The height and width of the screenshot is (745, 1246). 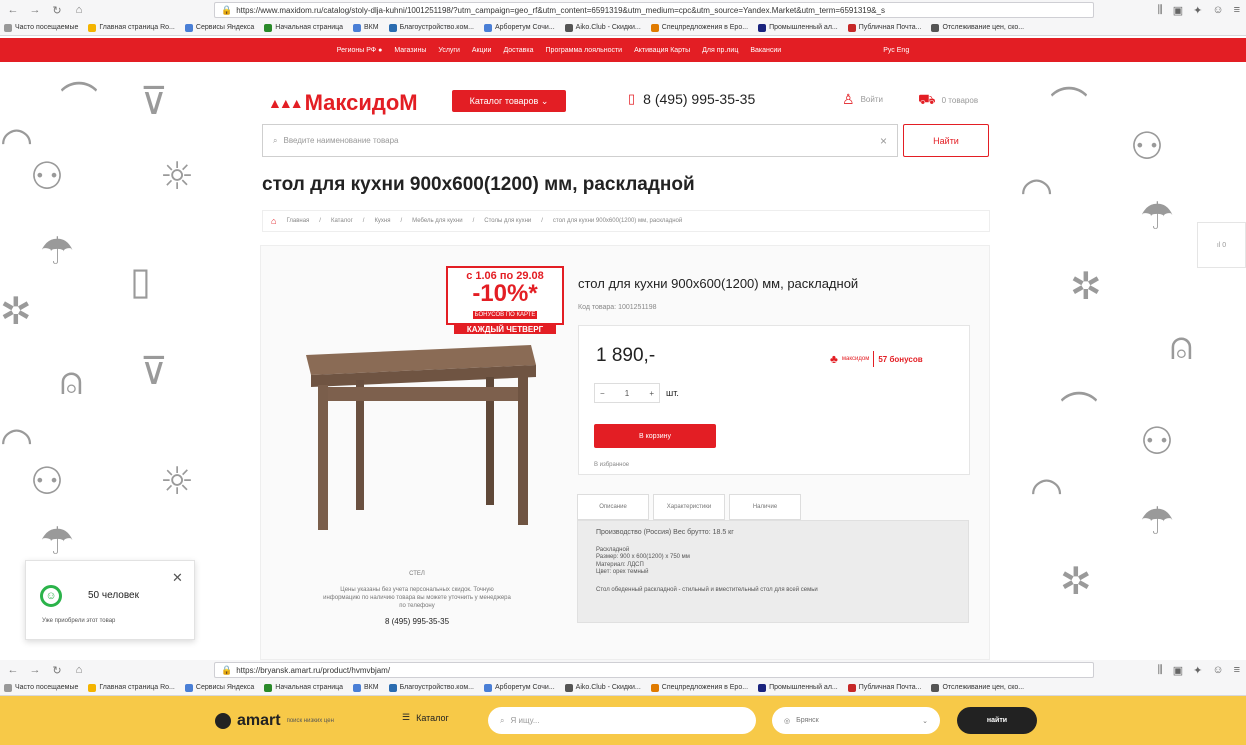 What do you see at coordinates (946, 140) in the screenshot?
I see `search-button: Найти` at bounding box center [946, 140].